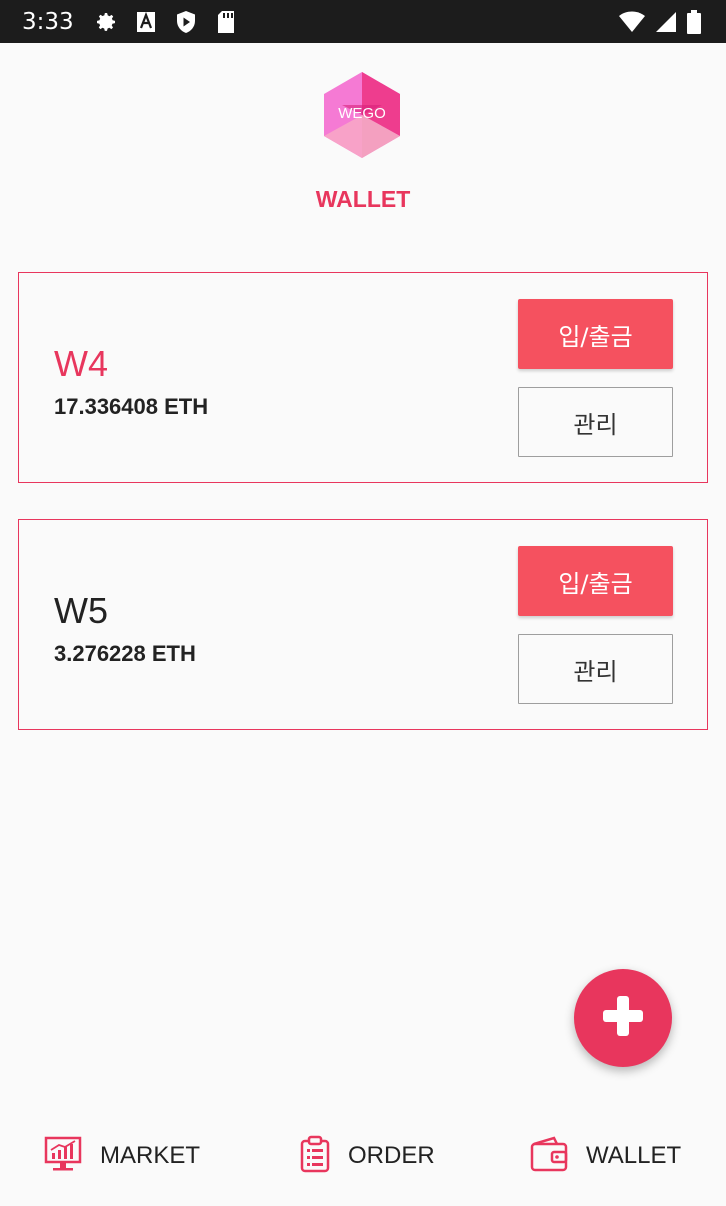 Image resolution: width=726 pixels, height=1206 pixels. What do you see at coordinates (363, 21) in the screenshot?
I see `status-bar: 3:33` at bounding box center [363, 21].